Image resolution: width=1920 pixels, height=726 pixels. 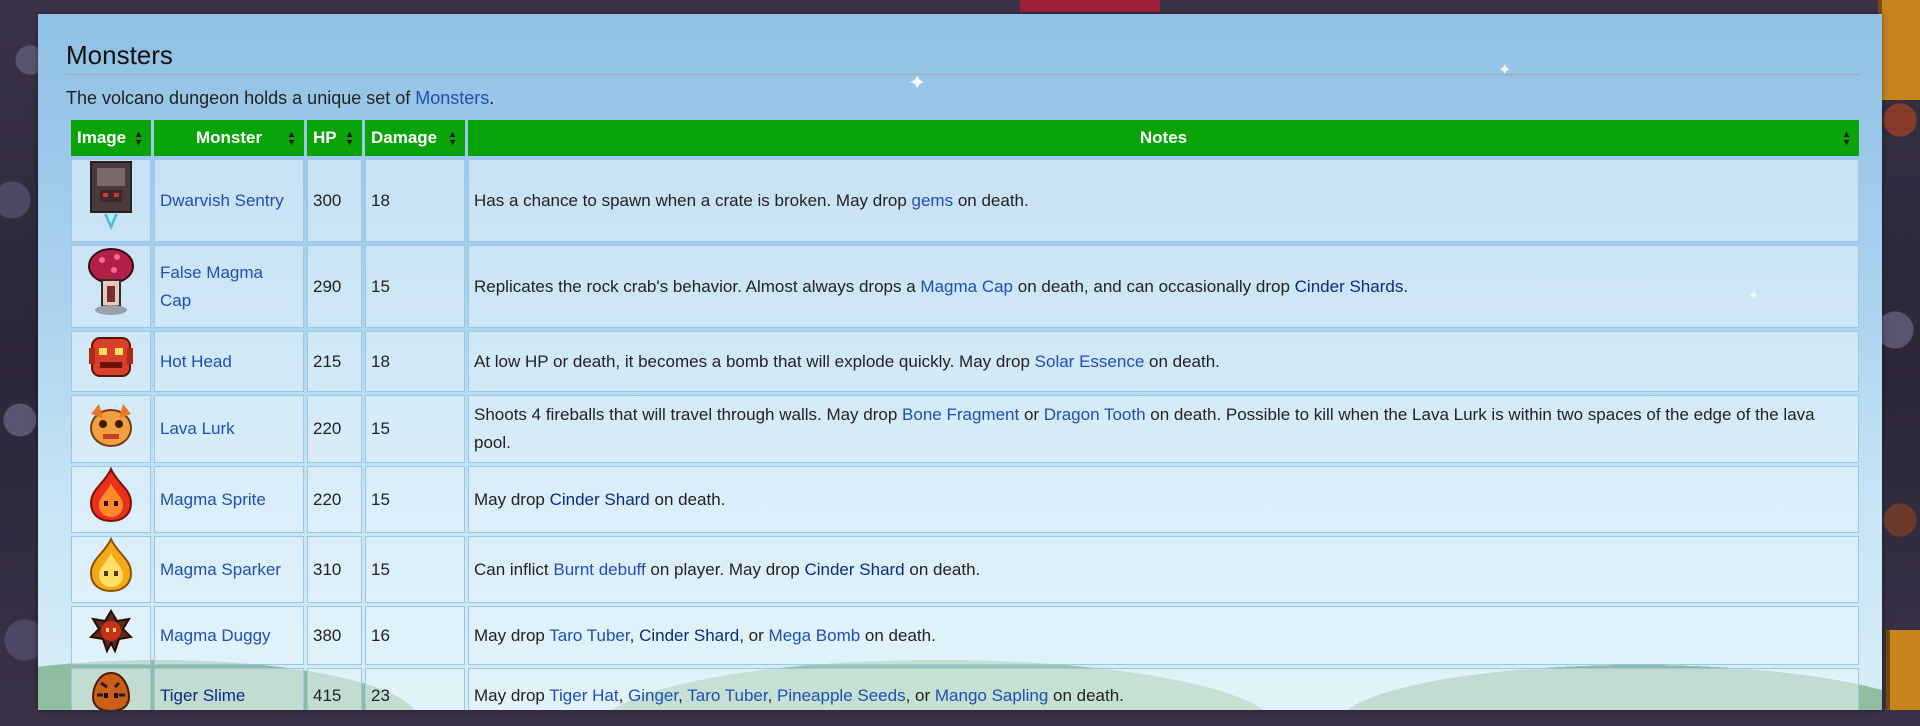 I want to click on notes-link: Pineapple Seeds, so click(x=841, y=695).